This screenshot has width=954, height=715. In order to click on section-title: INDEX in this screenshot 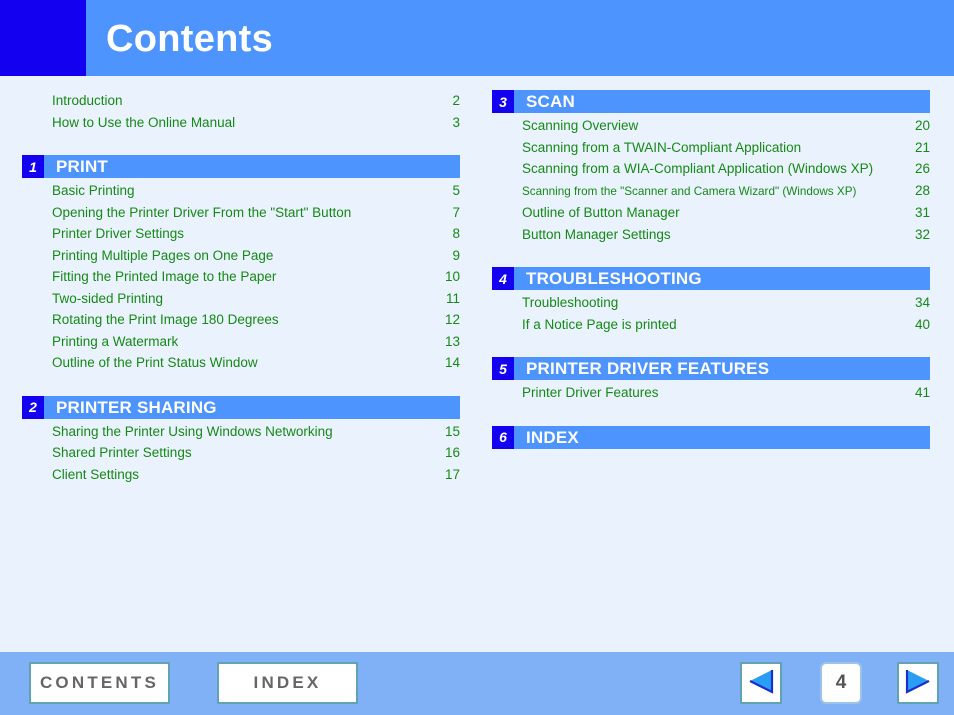, I will do `click(552, 437)`.